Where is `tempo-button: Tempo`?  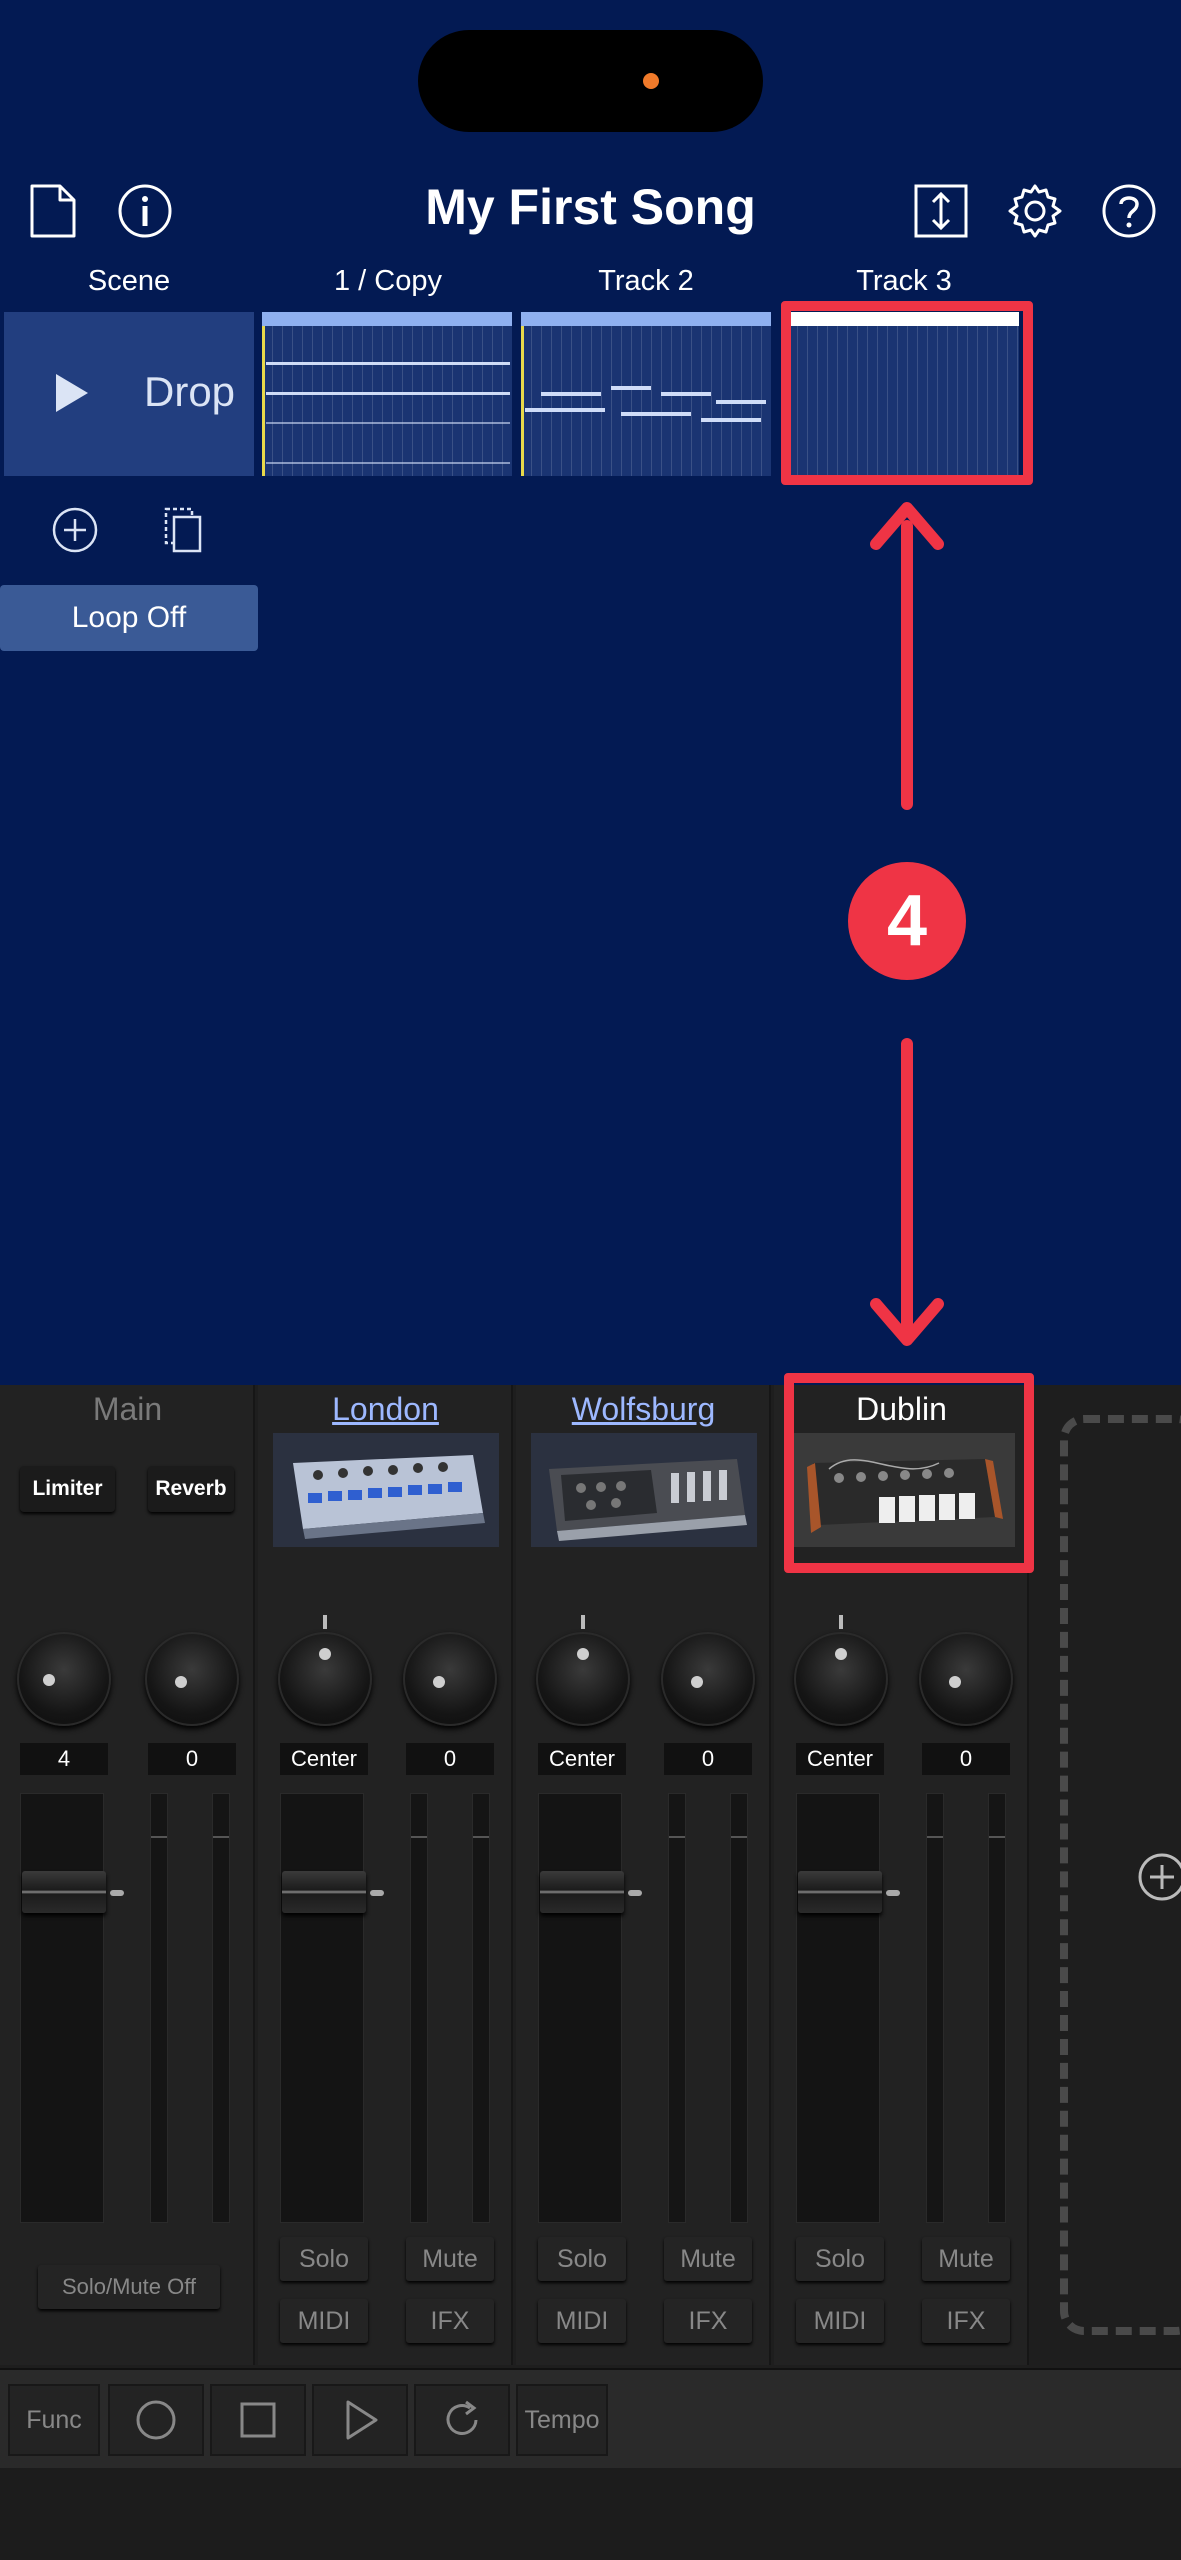 tempo-button: Tempo is located at coordinates (562, 2420).